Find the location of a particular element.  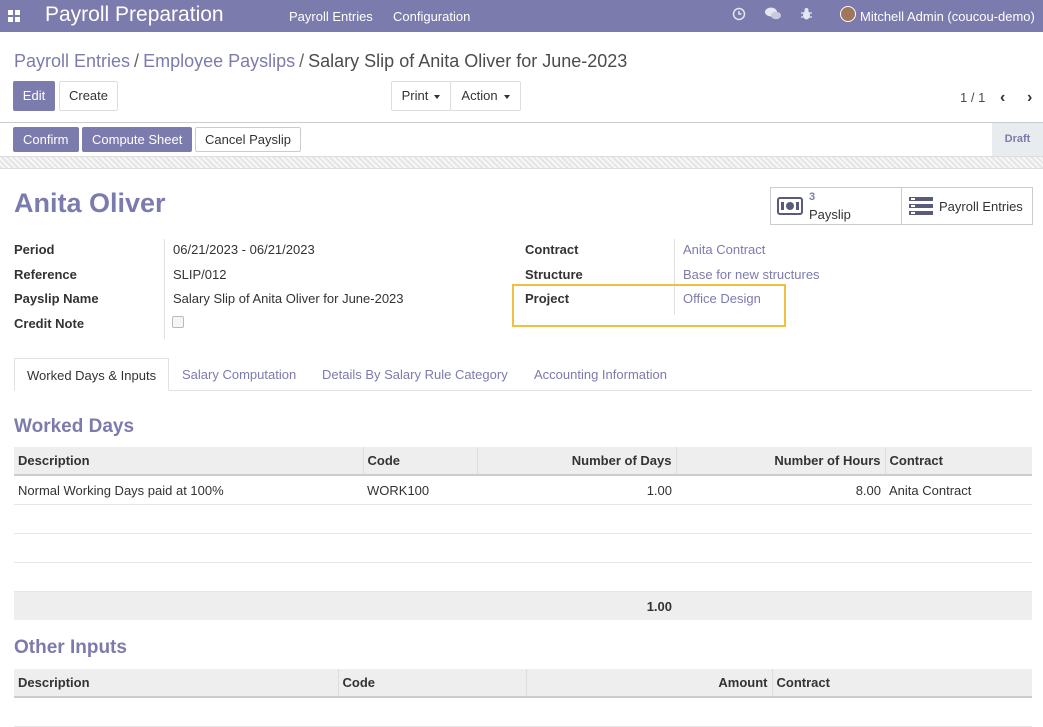

print-dropdown: Print is located at coordinates (421, 96).